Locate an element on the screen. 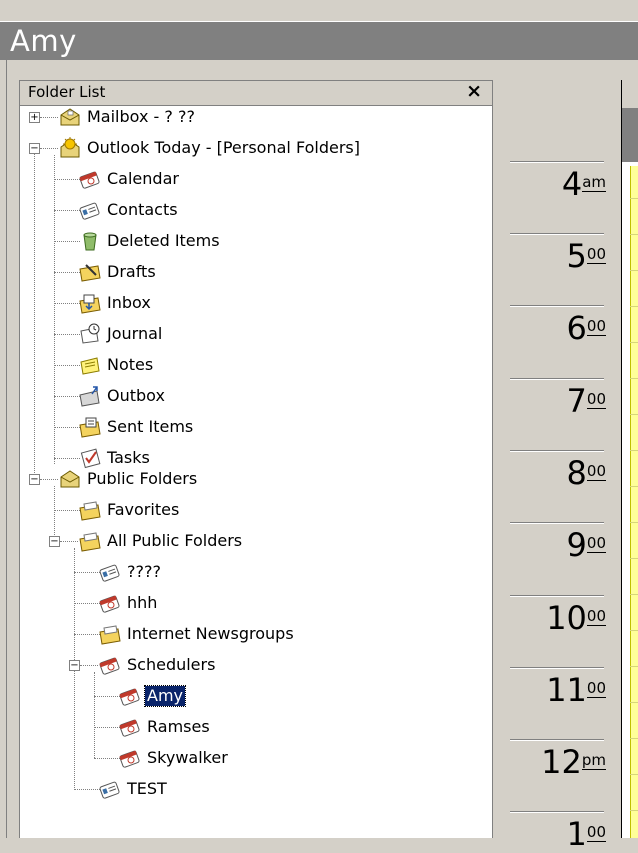 The height and width of the screenshot is (853, 638). hour-label: 1100 is located at coordinates (576, 690).